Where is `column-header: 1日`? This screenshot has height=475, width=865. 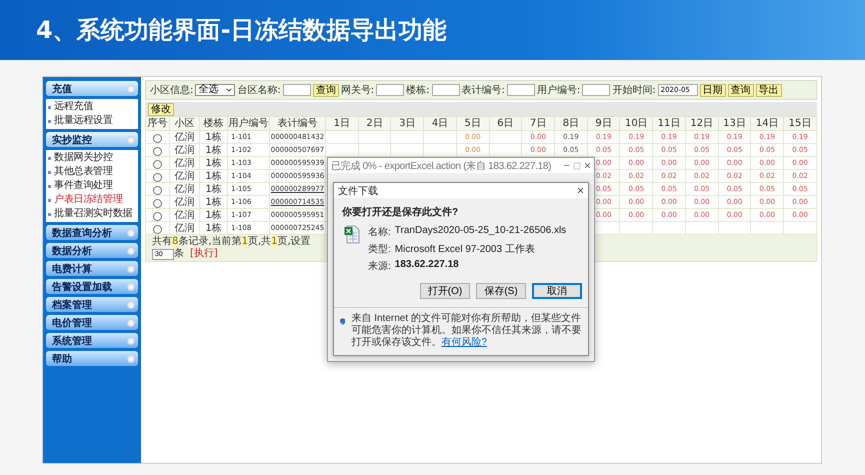
column-header: 1日 is located at coordinates (342, 123).